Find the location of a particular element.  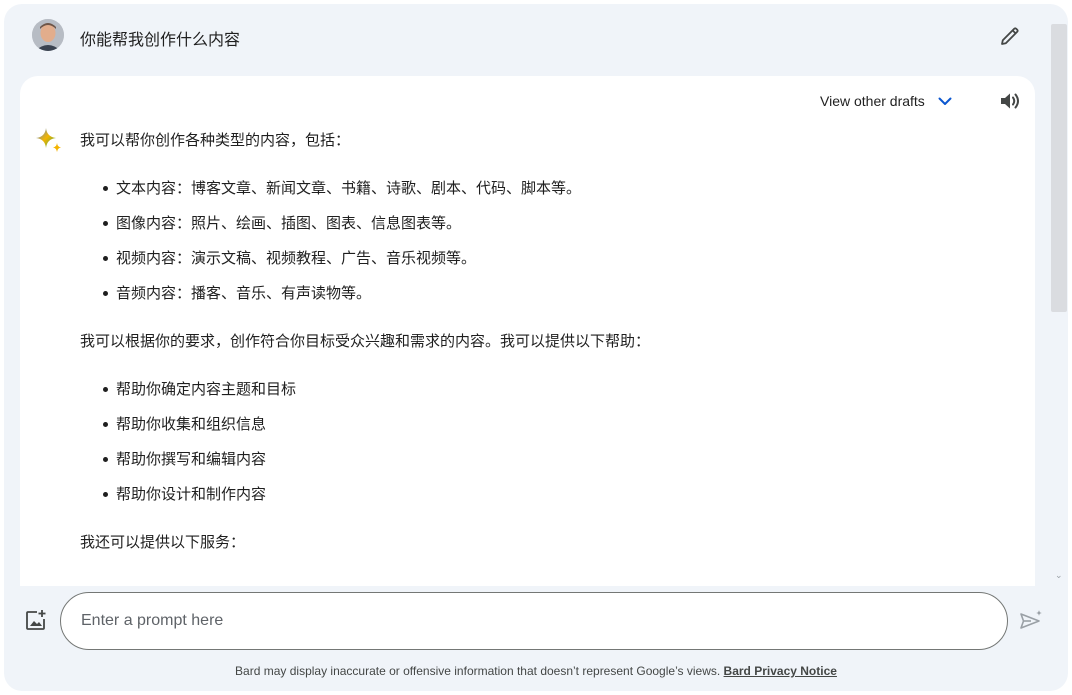

list-item: 音频内容：播客、音乐、有声读物等。 is located at coordinates (540, 293).